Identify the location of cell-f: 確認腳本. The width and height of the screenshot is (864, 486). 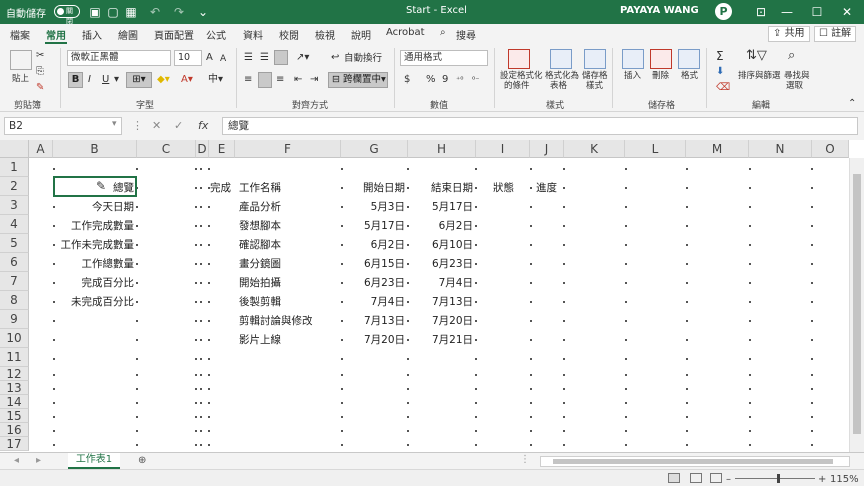
(289, 244).